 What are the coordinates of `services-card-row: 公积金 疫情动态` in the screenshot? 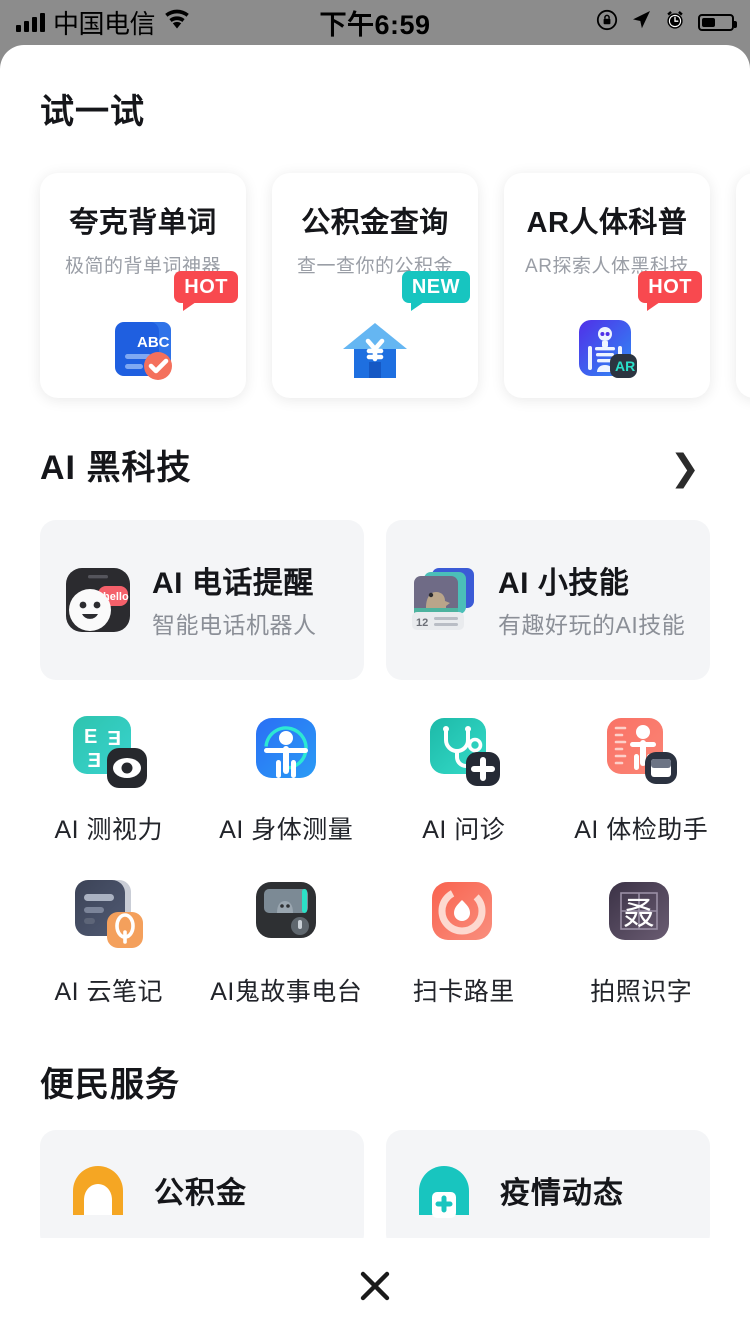 It's located at (375, 1184).